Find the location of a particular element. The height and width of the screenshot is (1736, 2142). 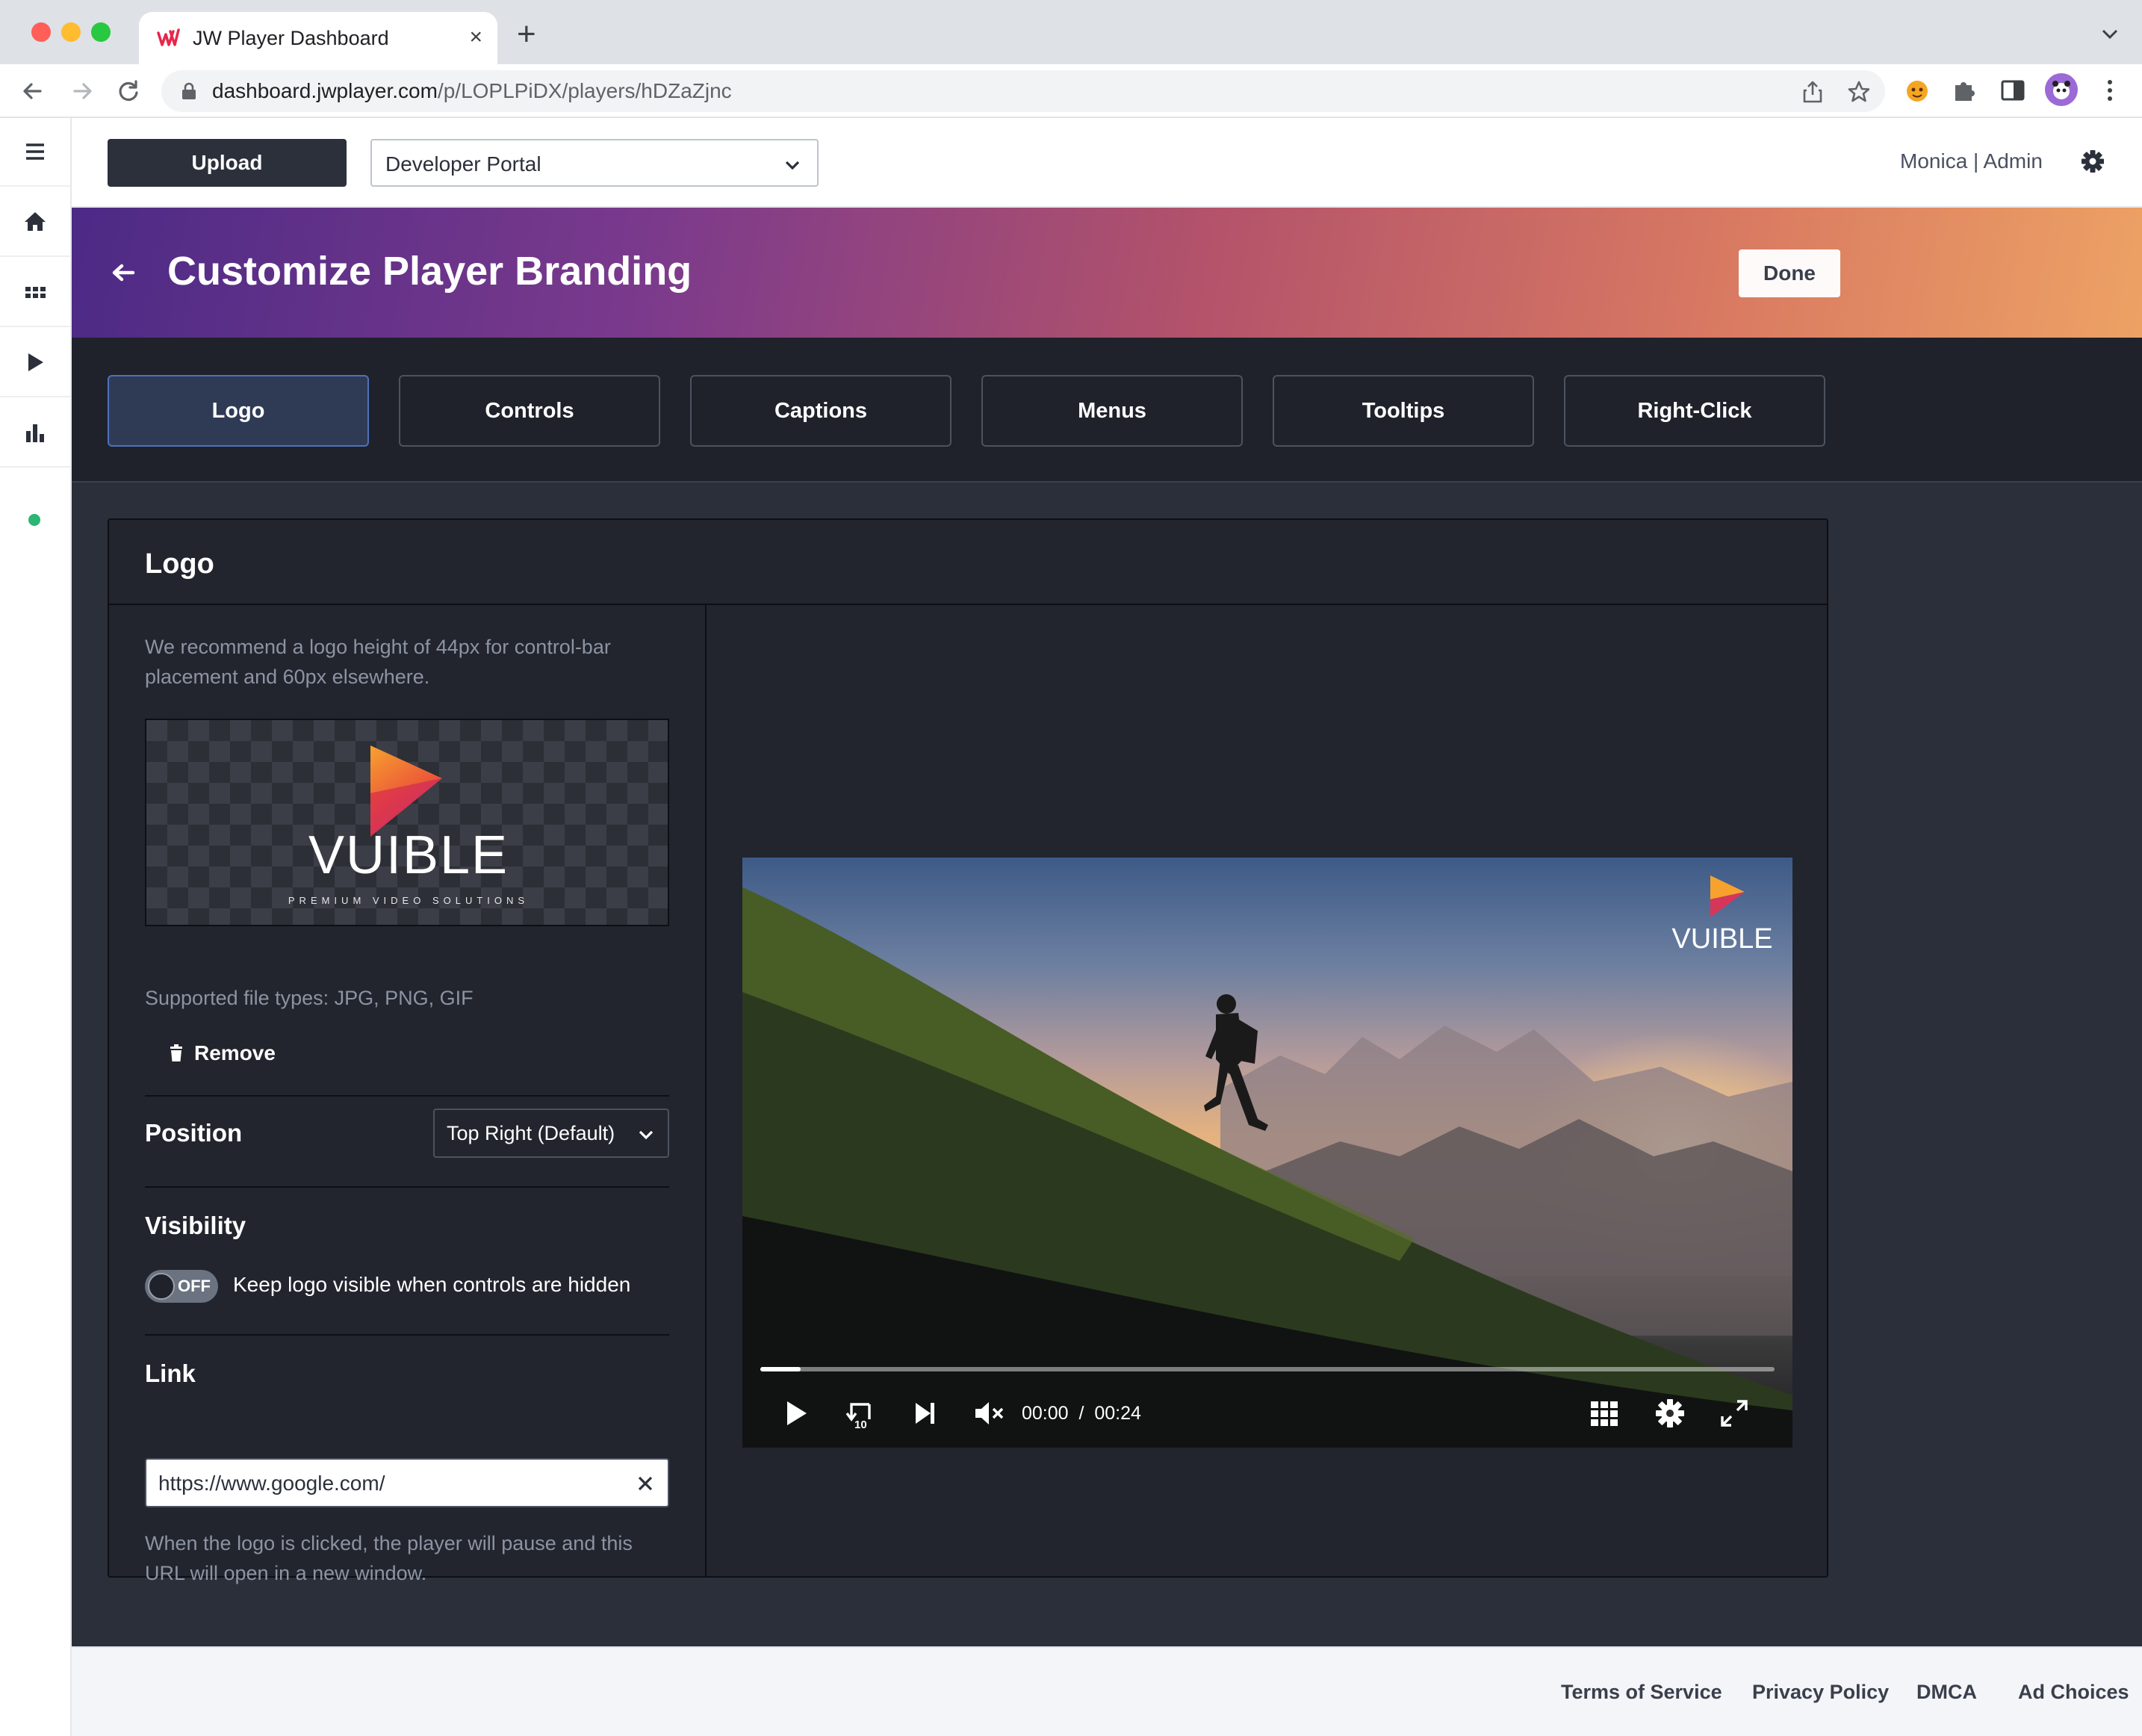

nav-players is located at coordinates (35, 363).